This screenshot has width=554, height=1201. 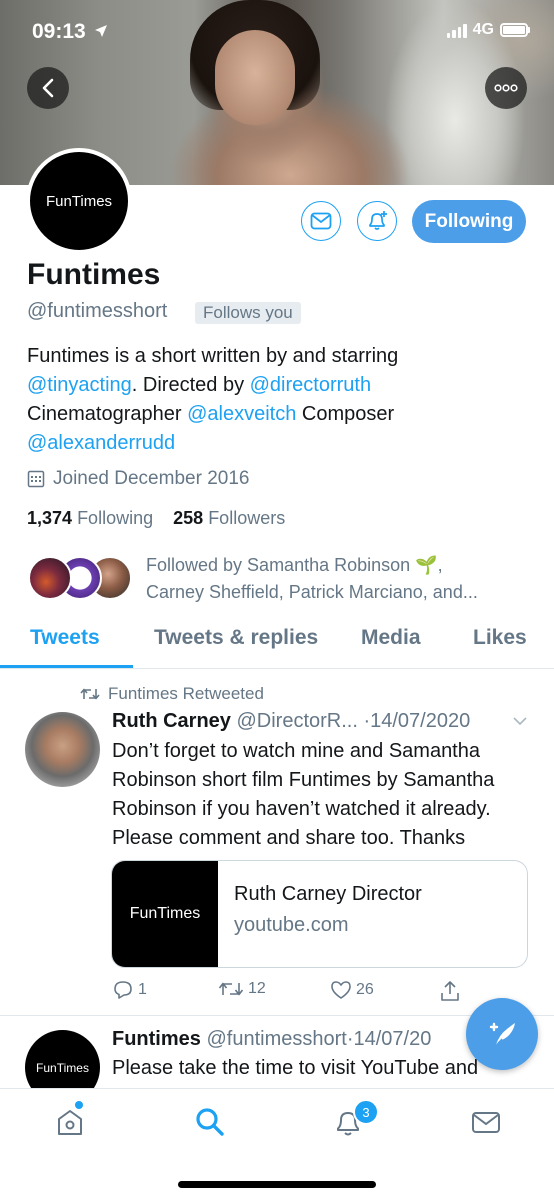 What do you see at coordinates (142, 989) in the screenshot?
I see `reply-count: 1` at bounding box center [142, 989].